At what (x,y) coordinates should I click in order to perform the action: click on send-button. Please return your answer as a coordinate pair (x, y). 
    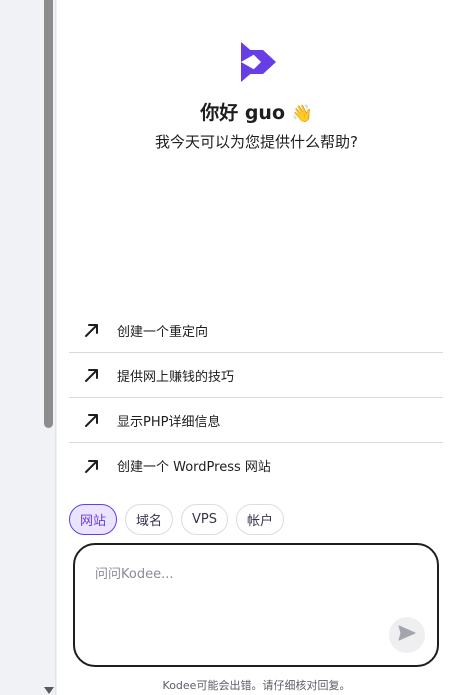
    Looking at the image, I should click on (407, 635).